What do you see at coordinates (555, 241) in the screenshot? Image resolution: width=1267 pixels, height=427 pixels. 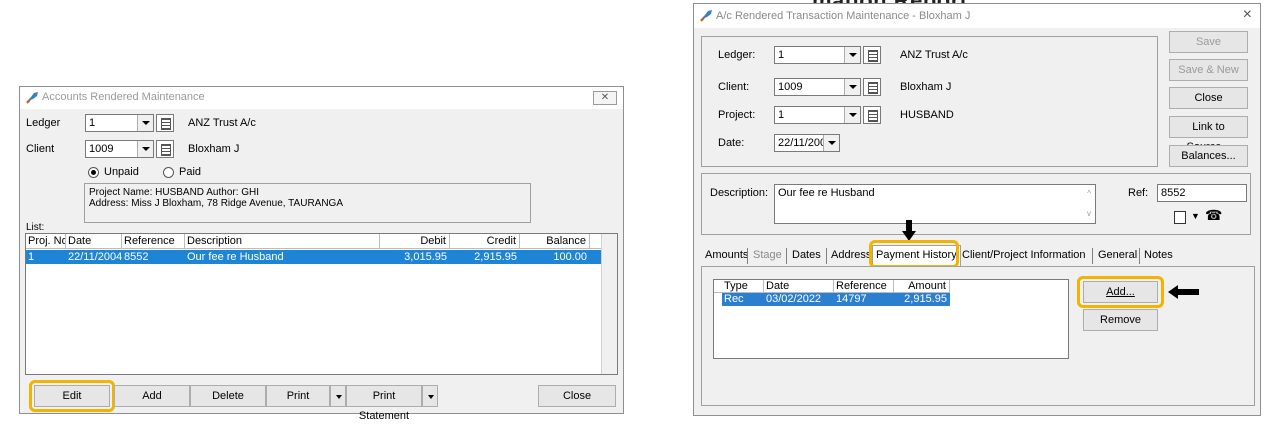 I see `col-balance: Balance` at bounding box center [555, 241].